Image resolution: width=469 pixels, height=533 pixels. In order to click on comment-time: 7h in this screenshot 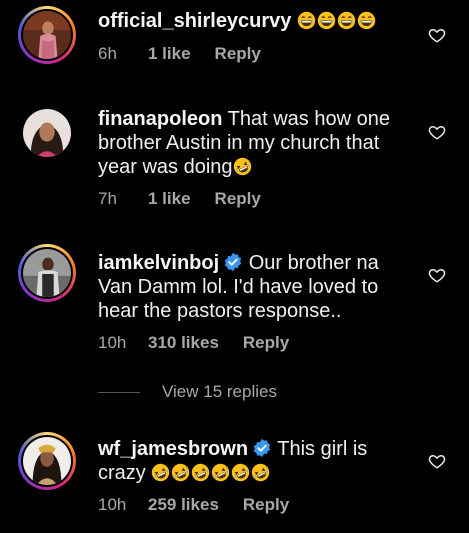, I will do `click(107, 198)`.